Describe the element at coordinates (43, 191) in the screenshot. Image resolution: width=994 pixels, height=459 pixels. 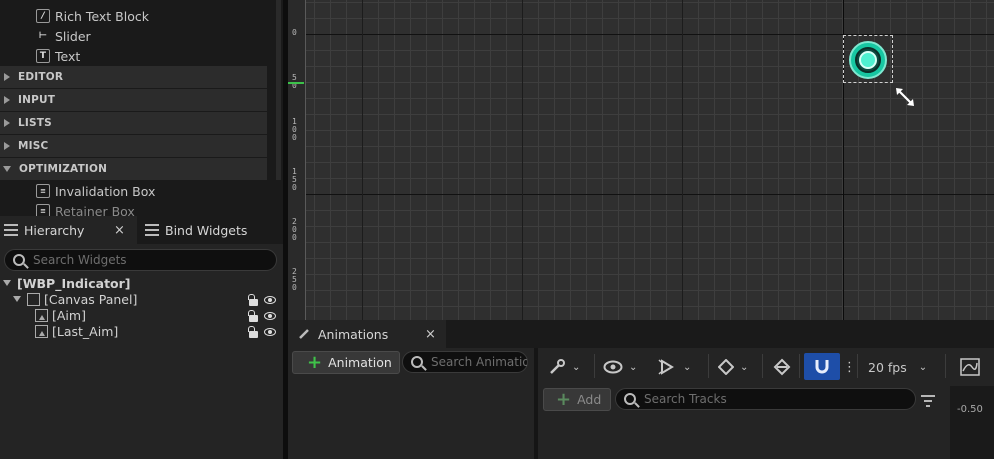
I see `invalidation-box-icon: ≡` at that location.